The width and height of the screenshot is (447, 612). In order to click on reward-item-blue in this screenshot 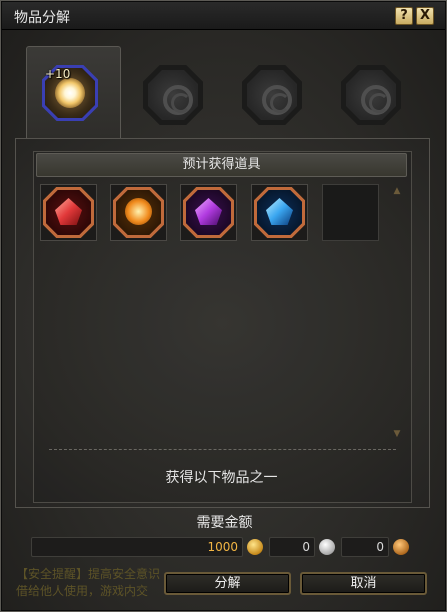, I will do `click(279, 212)`.